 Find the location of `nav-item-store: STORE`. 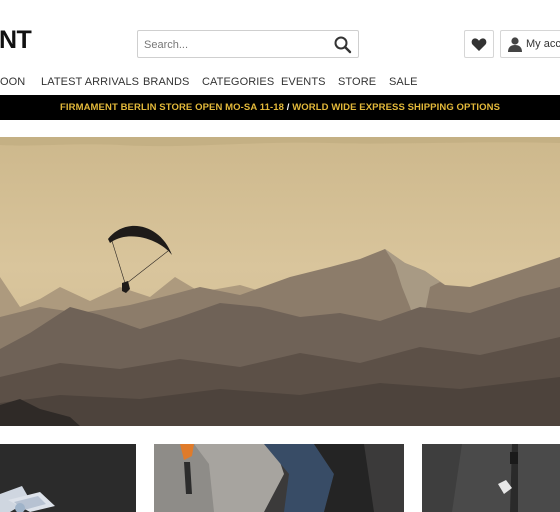

nav-item-store: STORE is located at coordinates (357, 82).